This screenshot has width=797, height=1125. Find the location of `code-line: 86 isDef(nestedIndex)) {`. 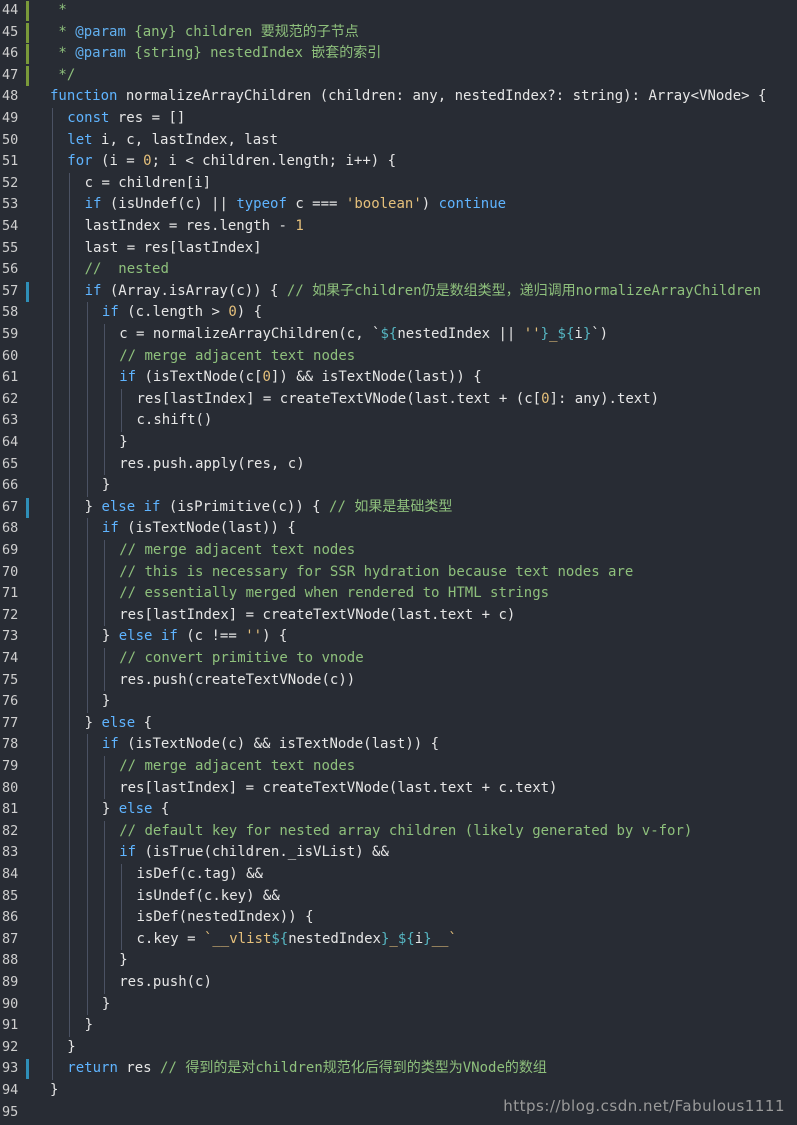

code-line: 86 isDef(nestedIndex)) { is located at coordinates (398, 918).